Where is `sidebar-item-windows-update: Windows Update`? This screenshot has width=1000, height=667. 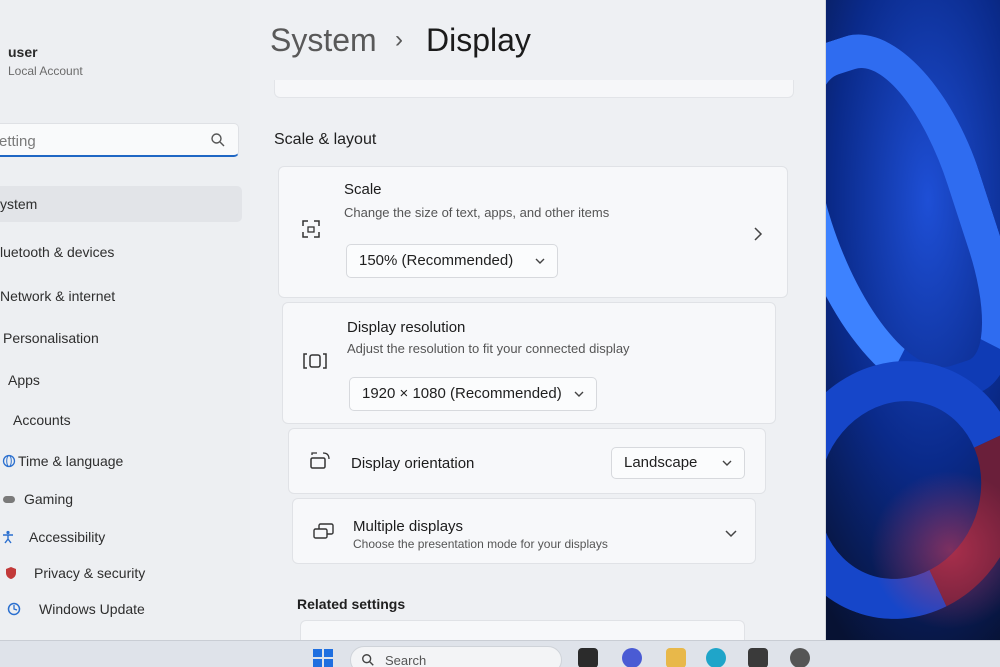
sidebar-item-windows-update: Windows Update is located at coordinates (76, 609).